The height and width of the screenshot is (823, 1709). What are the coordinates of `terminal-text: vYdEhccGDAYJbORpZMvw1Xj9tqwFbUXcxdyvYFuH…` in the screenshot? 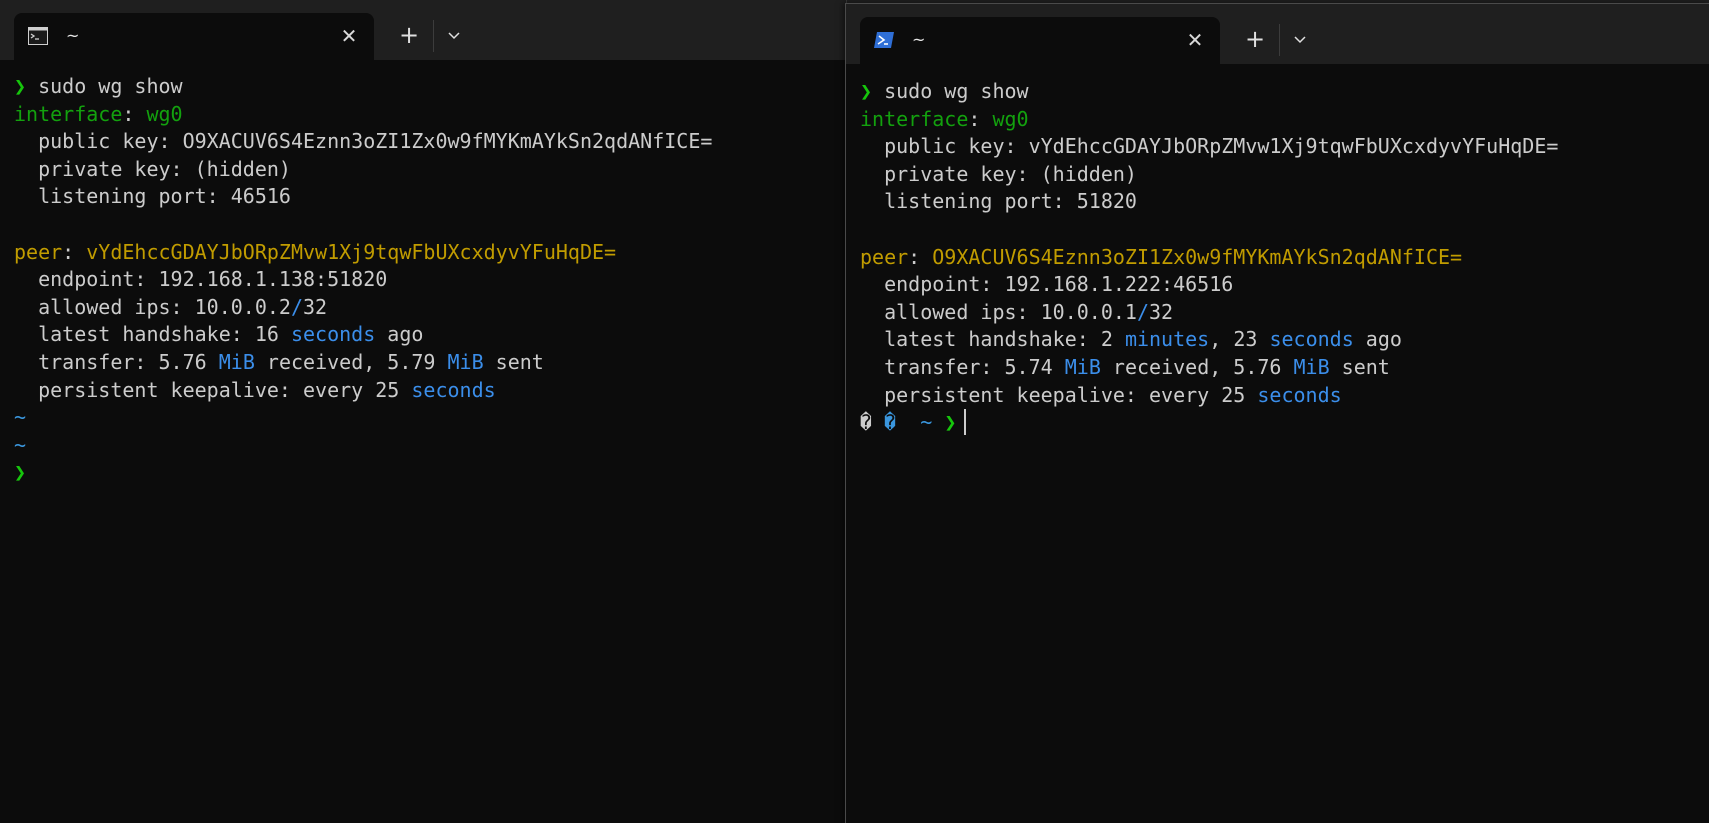 It's located at (1293, 146).